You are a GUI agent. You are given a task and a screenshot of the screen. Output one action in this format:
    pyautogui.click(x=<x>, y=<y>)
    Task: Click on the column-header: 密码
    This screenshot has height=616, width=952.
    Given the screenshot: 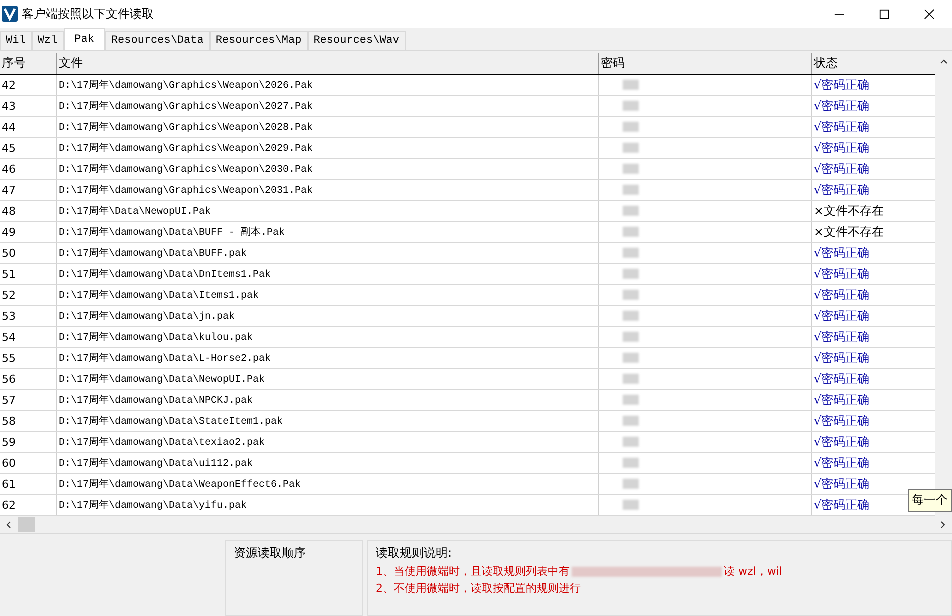 What is the action you would take?
    pyautogui.click(x=705, y=63)
    